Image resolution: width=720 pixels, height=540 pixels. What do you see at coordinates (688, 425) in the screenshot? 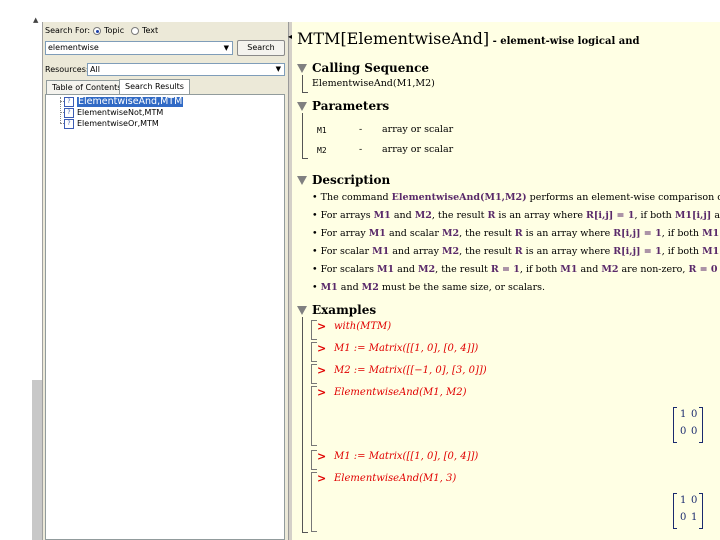
I see `matrix-output: 1 0 0 0` at bounding box center [688, 425].